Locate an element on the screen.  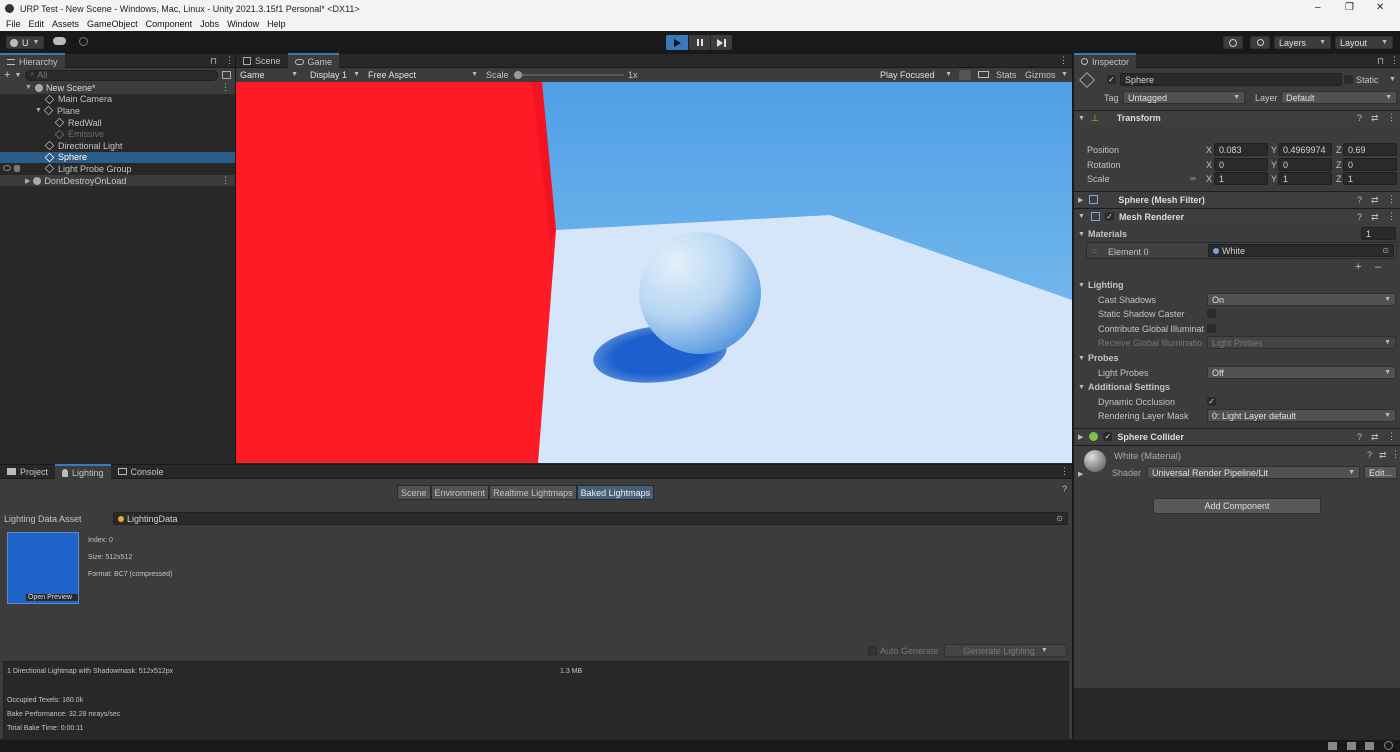
auto-generate-checkbox is located at coordinates (872, 650).